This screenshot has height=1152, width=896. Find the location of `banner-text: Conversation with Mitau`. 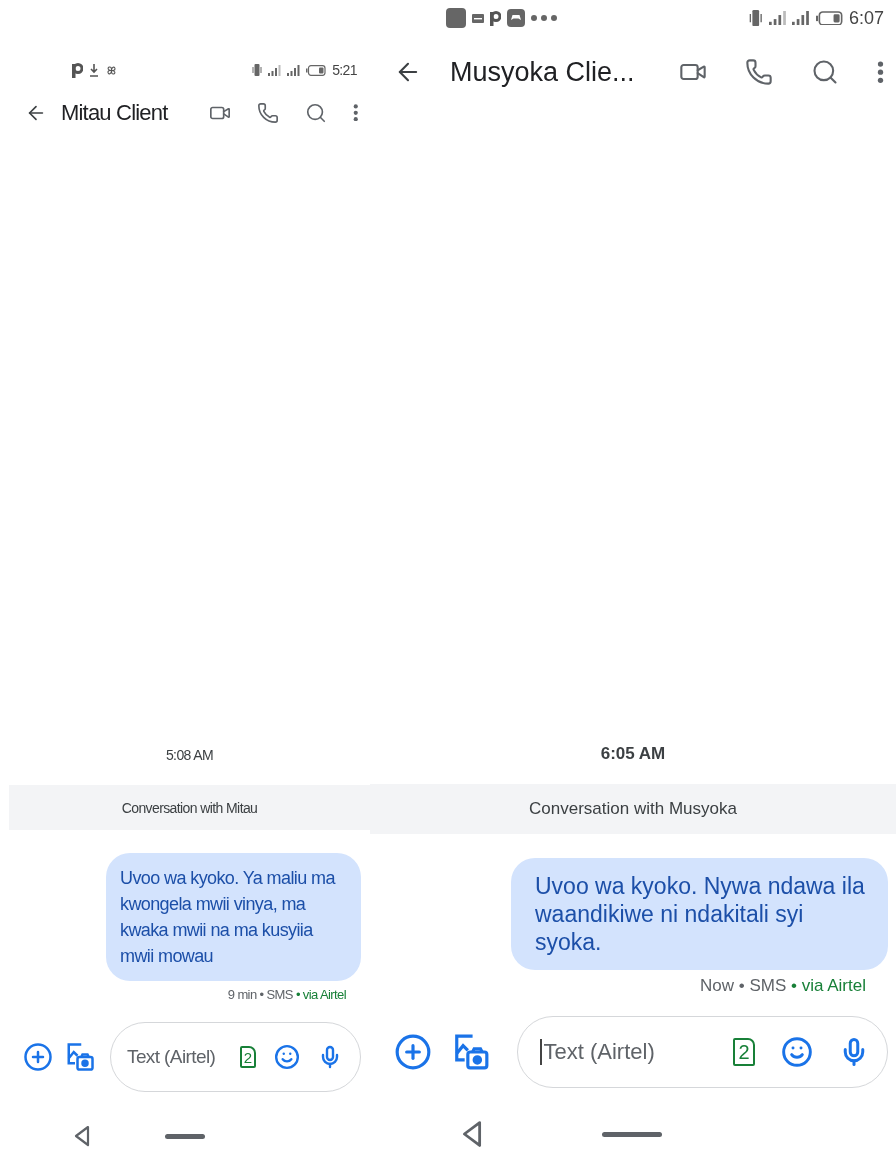

banner-text: Conversation with Mitau is located at coordinates (189, 807).